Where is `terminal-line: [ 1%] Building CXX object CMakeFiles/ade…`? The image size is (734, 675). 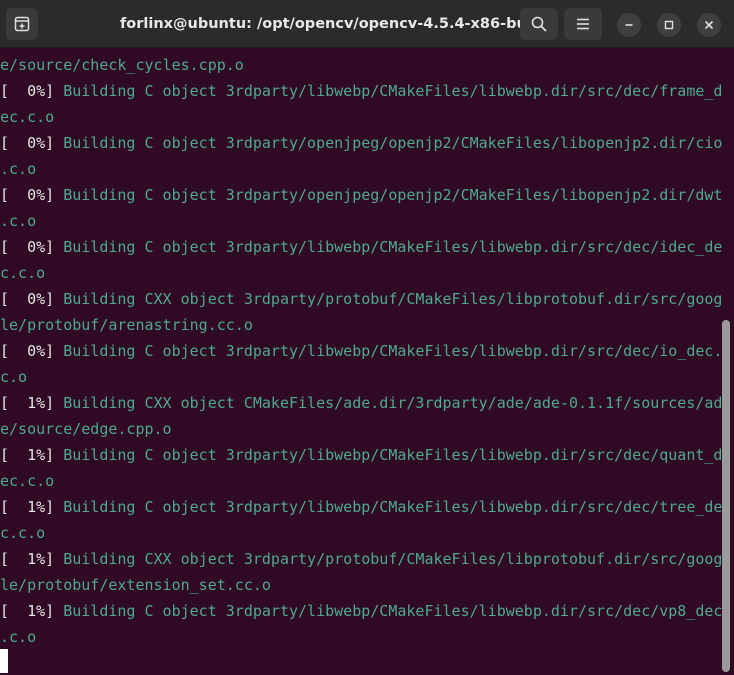 terminal-line: [ 1%] Building CXX object CMakeFiles/ade… is located at coordinates (361, 403).